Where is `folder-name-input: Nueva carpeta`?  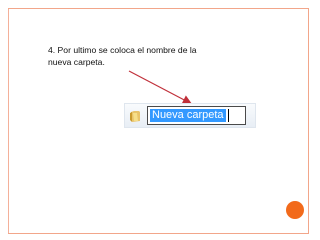
folder-name-input: Nueva carpeta is located at coordinates (196, 115).